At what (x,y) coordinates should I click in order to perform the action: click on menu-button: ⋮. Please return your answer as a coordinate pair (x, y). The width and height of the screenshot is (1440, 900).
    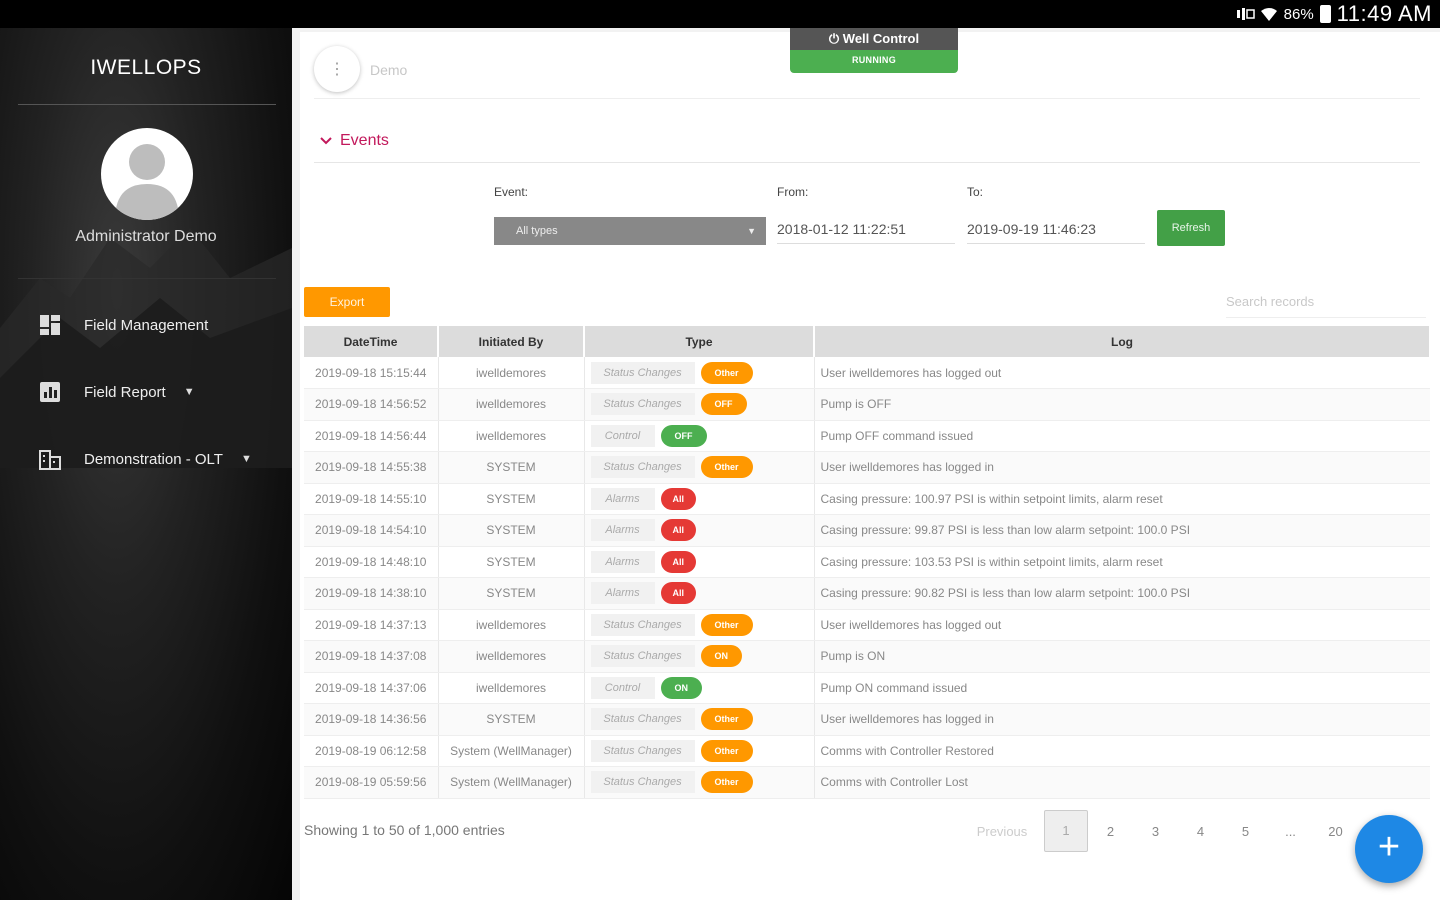
    Looking at the image, I should click on (337, 69).